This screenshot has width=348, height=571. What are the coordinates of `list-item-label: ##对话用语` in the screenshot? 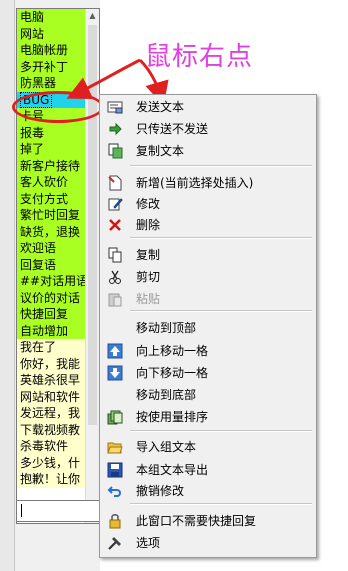 It's located at (52, 281).